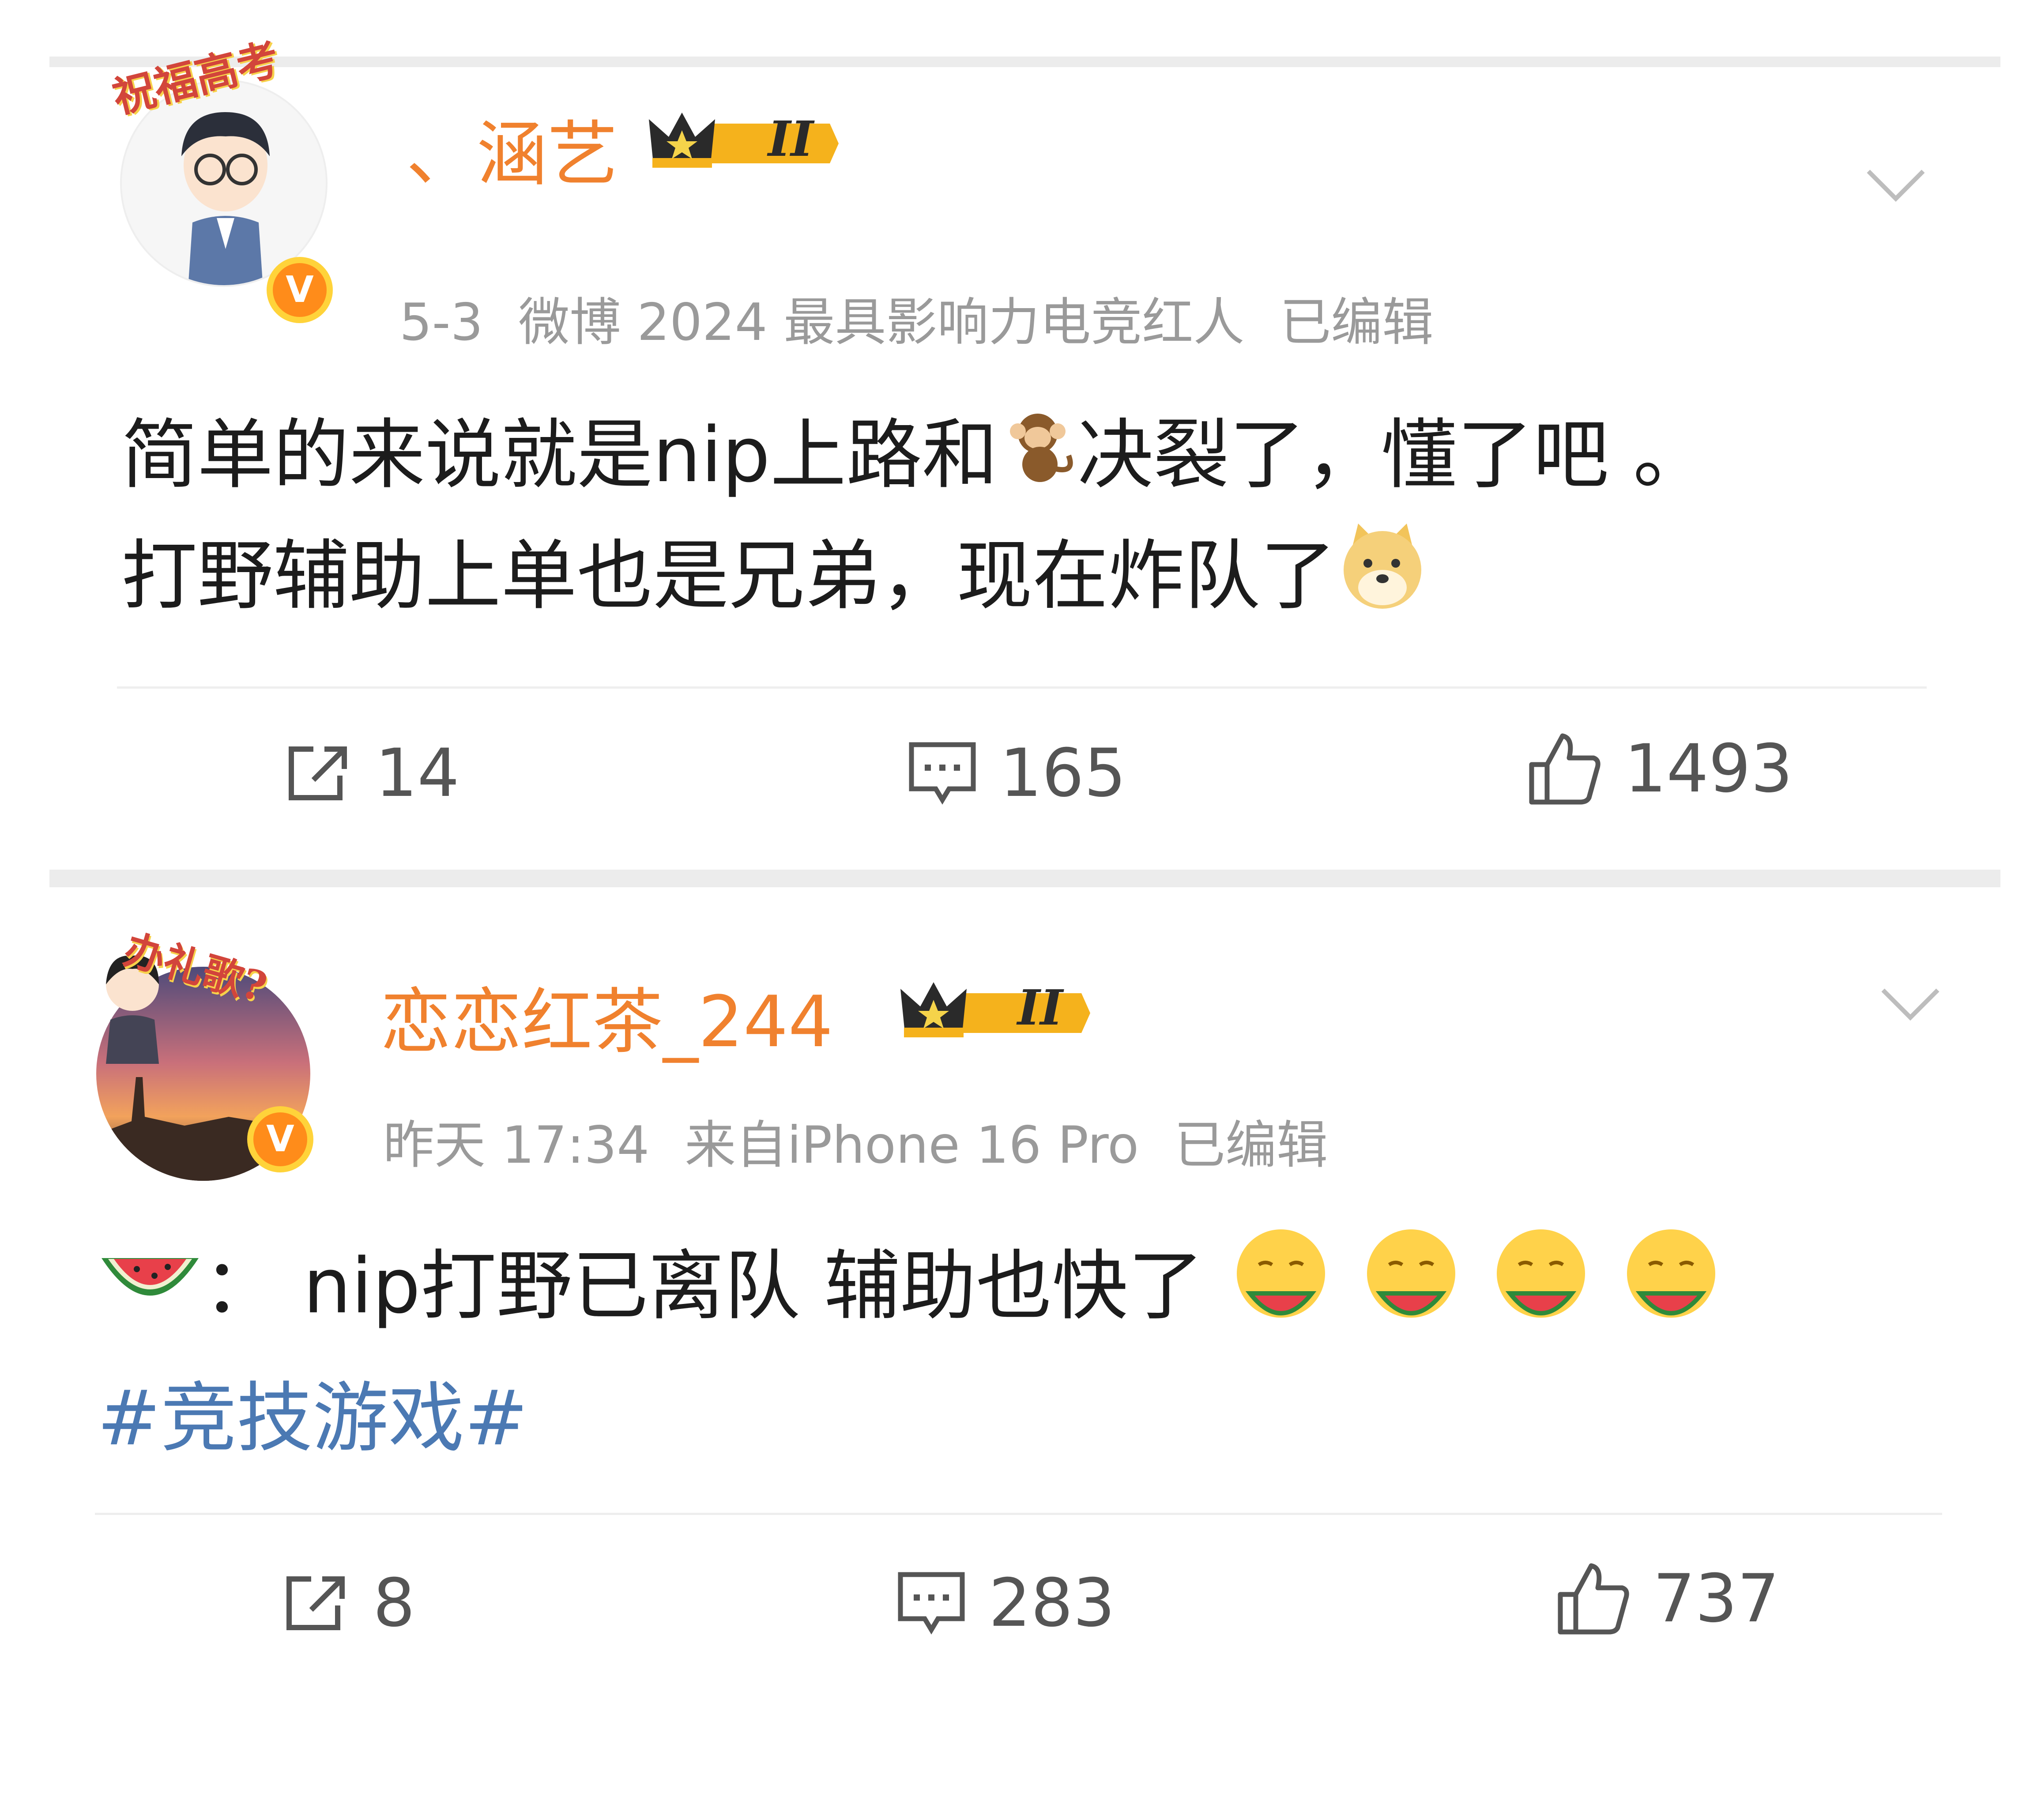 The width and height of the screenshot is (2026, 1820). Describe the element at coordinates (1019, 1514) in the screenshot. I see `post-divider` at that location.